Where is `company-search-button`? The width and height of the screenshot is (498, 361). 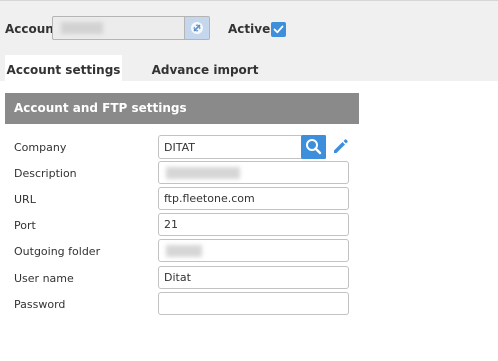 company-search-button is located at coordinates (313, 147).